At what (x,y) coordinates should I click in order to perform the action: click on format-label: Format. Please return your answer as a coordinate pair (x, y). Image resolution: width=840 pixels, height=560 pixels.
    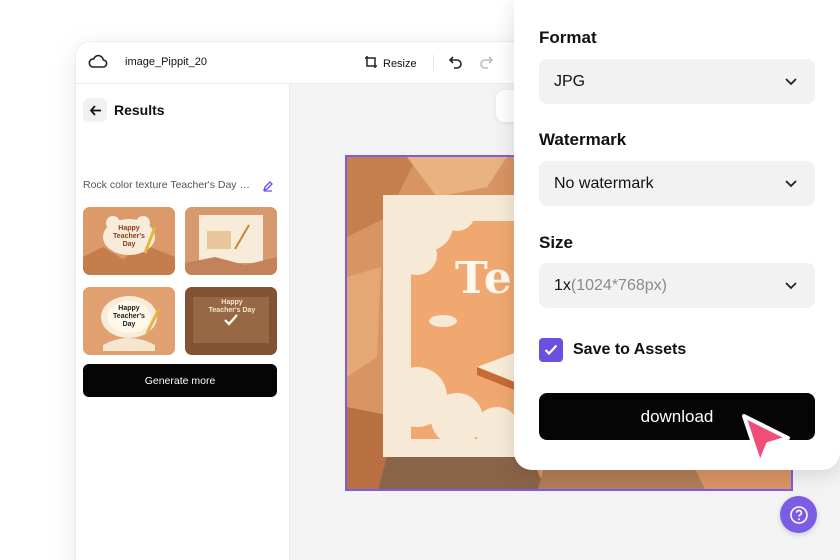
    Looking at the image, I should click on (568, 37).